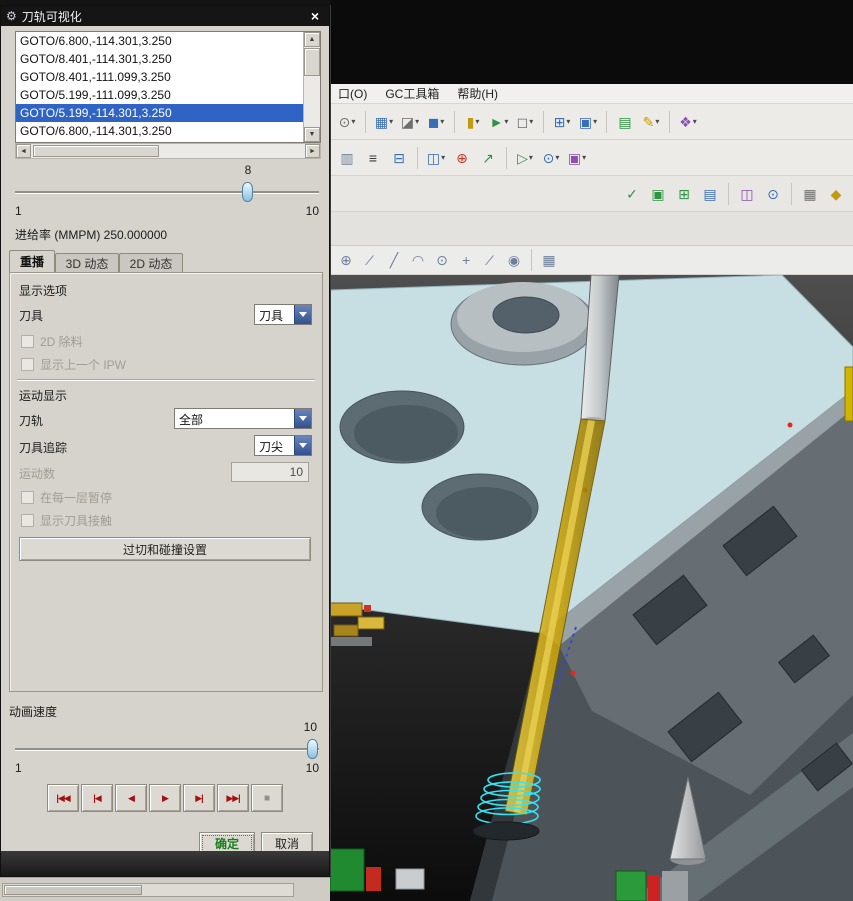  Describe the element at coordinates (710, 194) in the screenshot. I see `sheet-icon: ▤` at that location.